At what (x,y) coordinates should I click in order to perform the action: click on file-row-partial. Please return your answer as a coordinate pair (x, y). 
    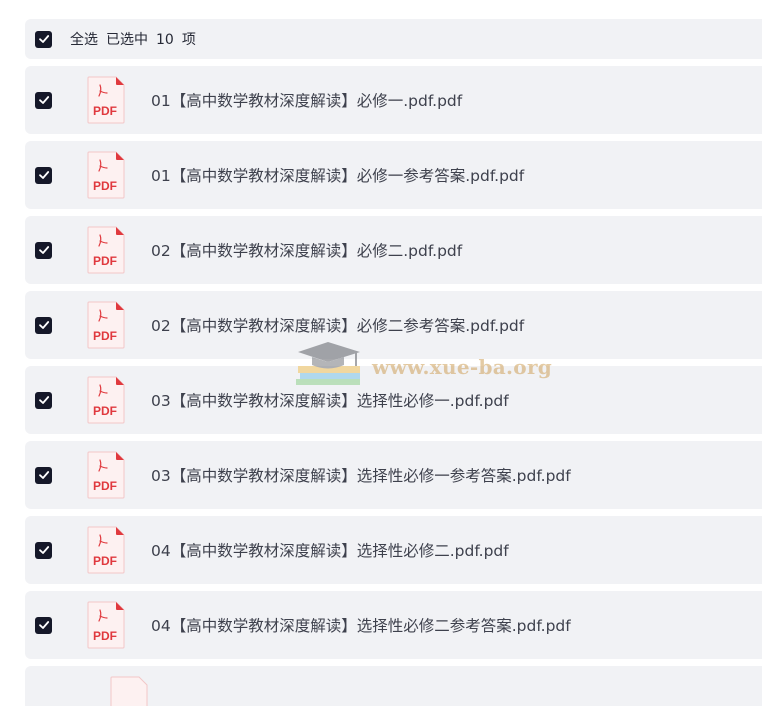
    Looking at the image, I should click on (393, 686).